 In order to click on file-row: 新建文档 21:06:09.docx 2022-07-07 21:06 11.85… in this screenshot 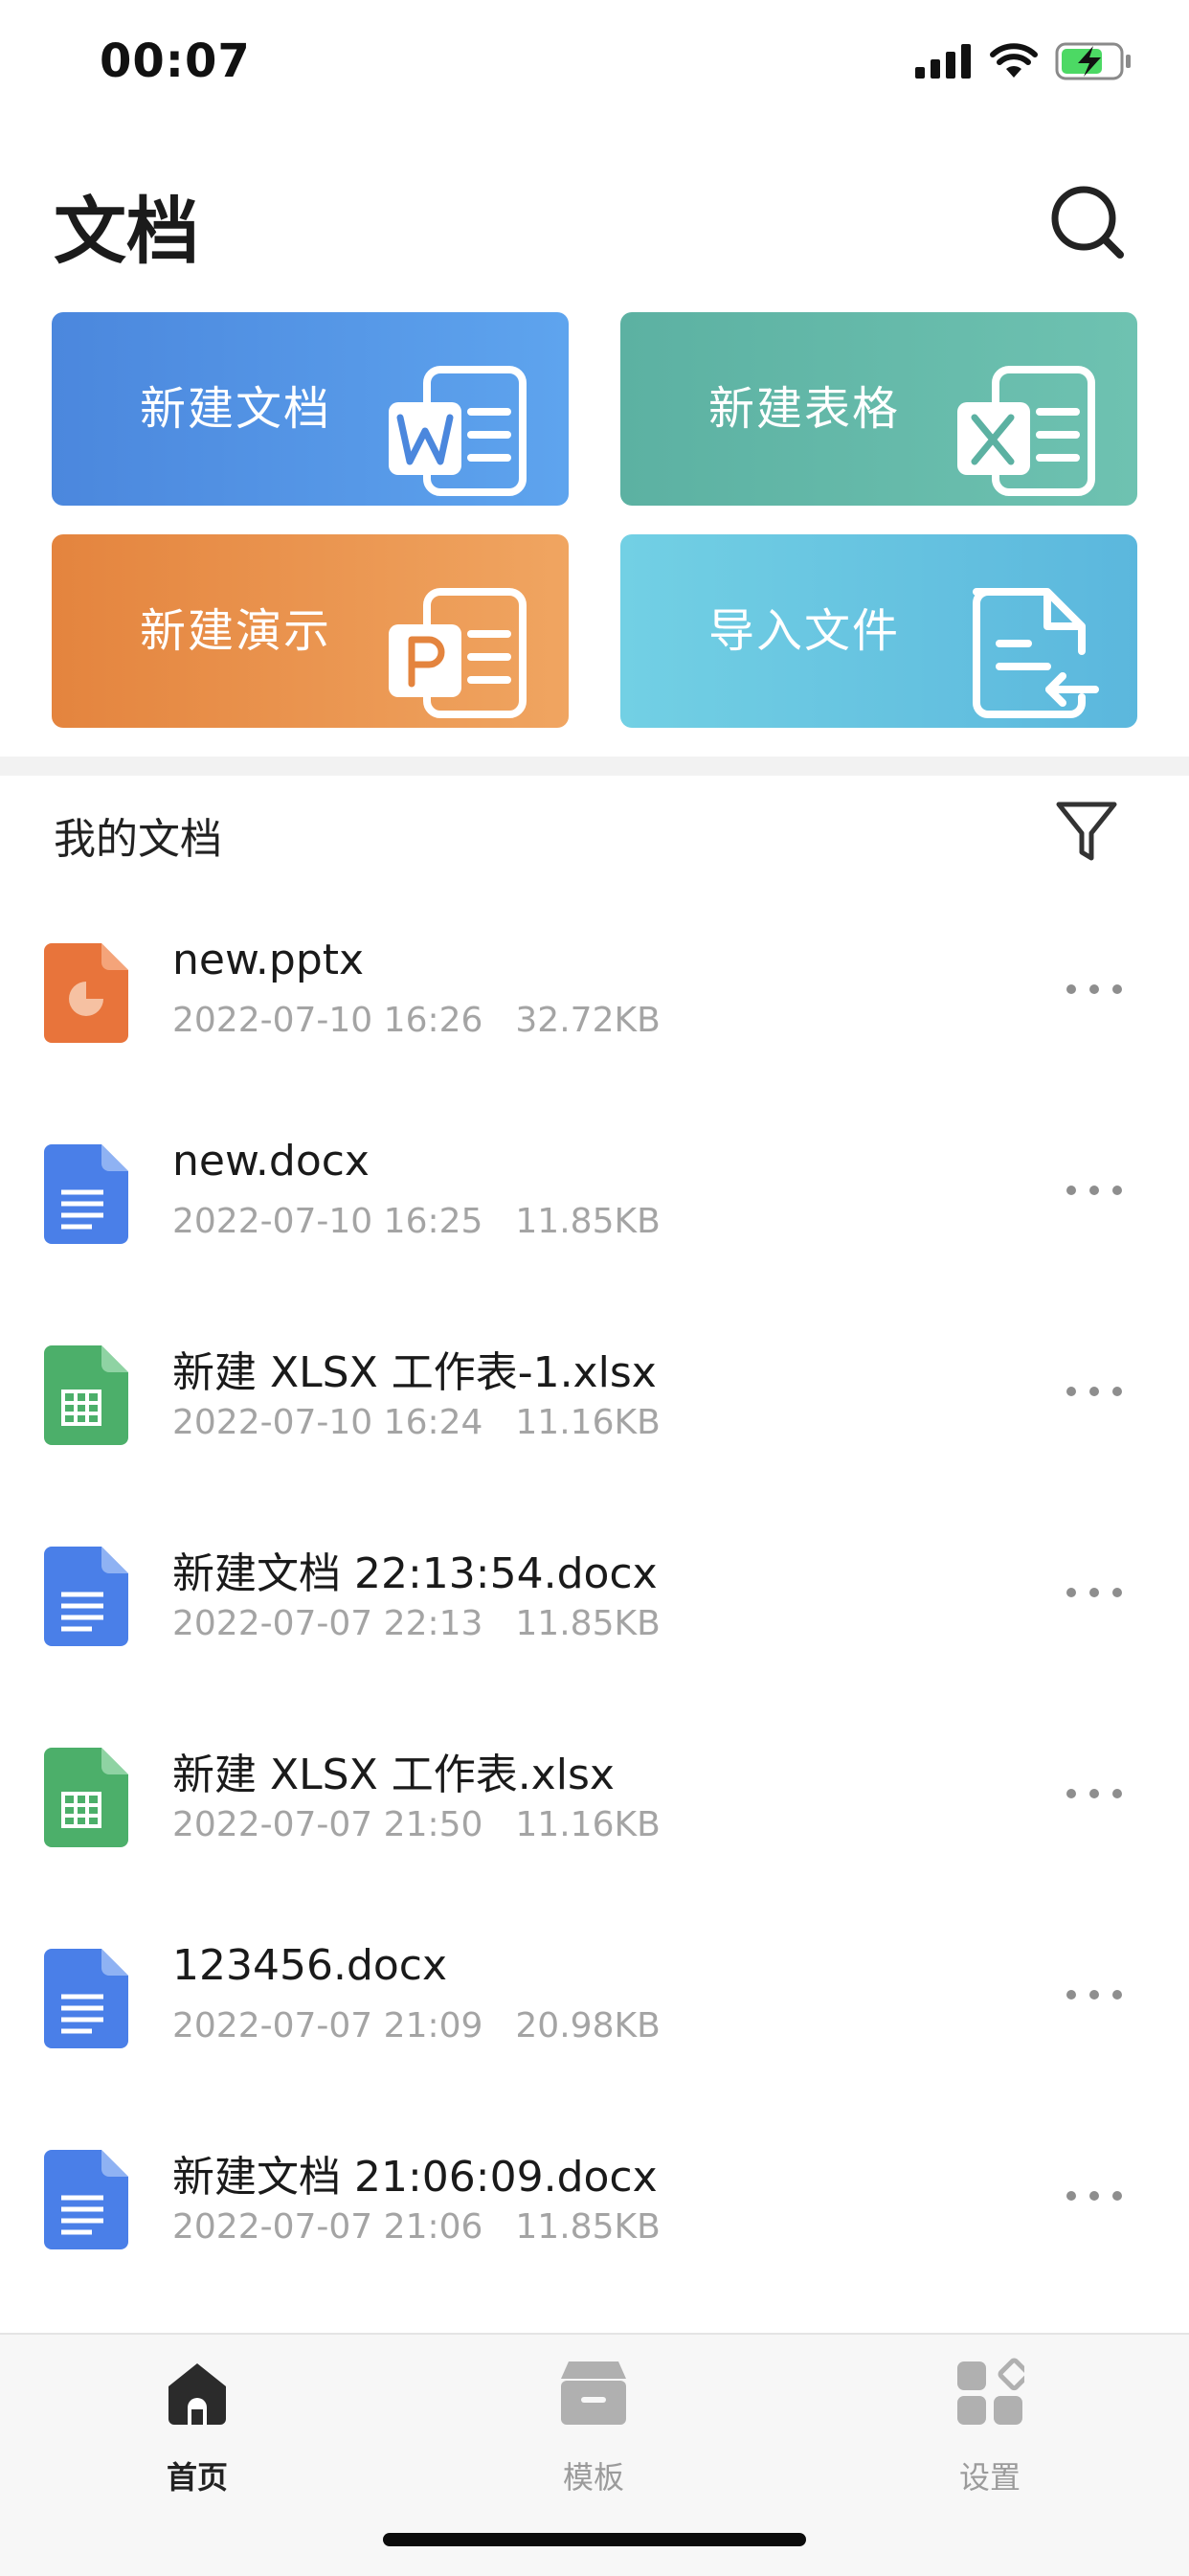, I will do `click(594, 2212)`.